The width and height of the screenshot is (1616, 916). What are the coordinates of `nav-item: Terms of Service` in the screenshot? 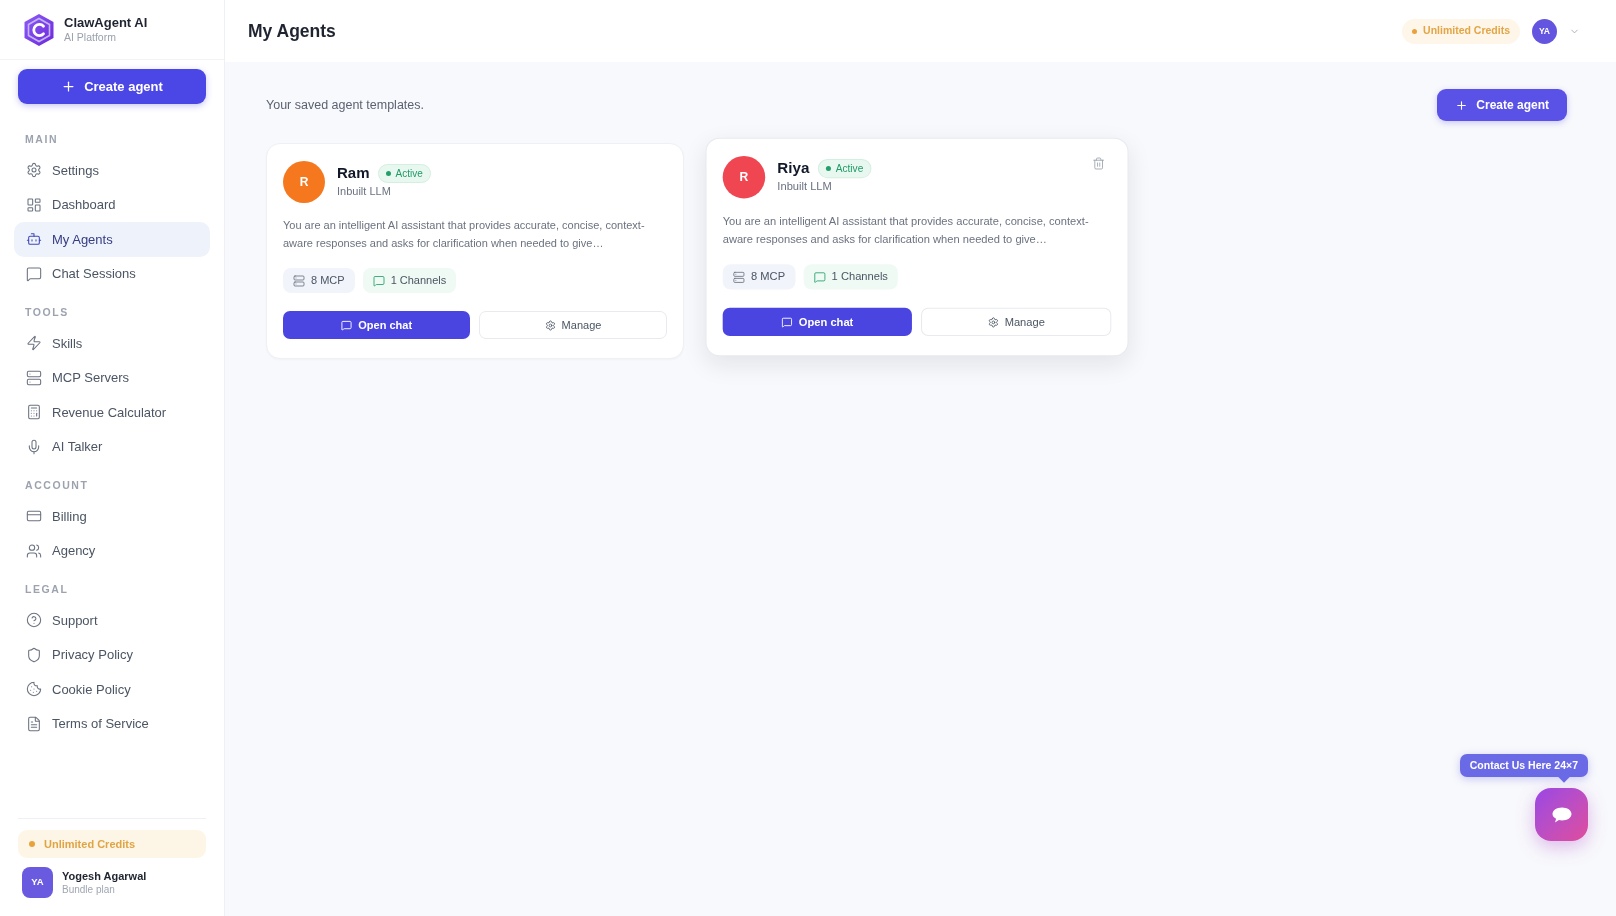 It's located at (112, 723).